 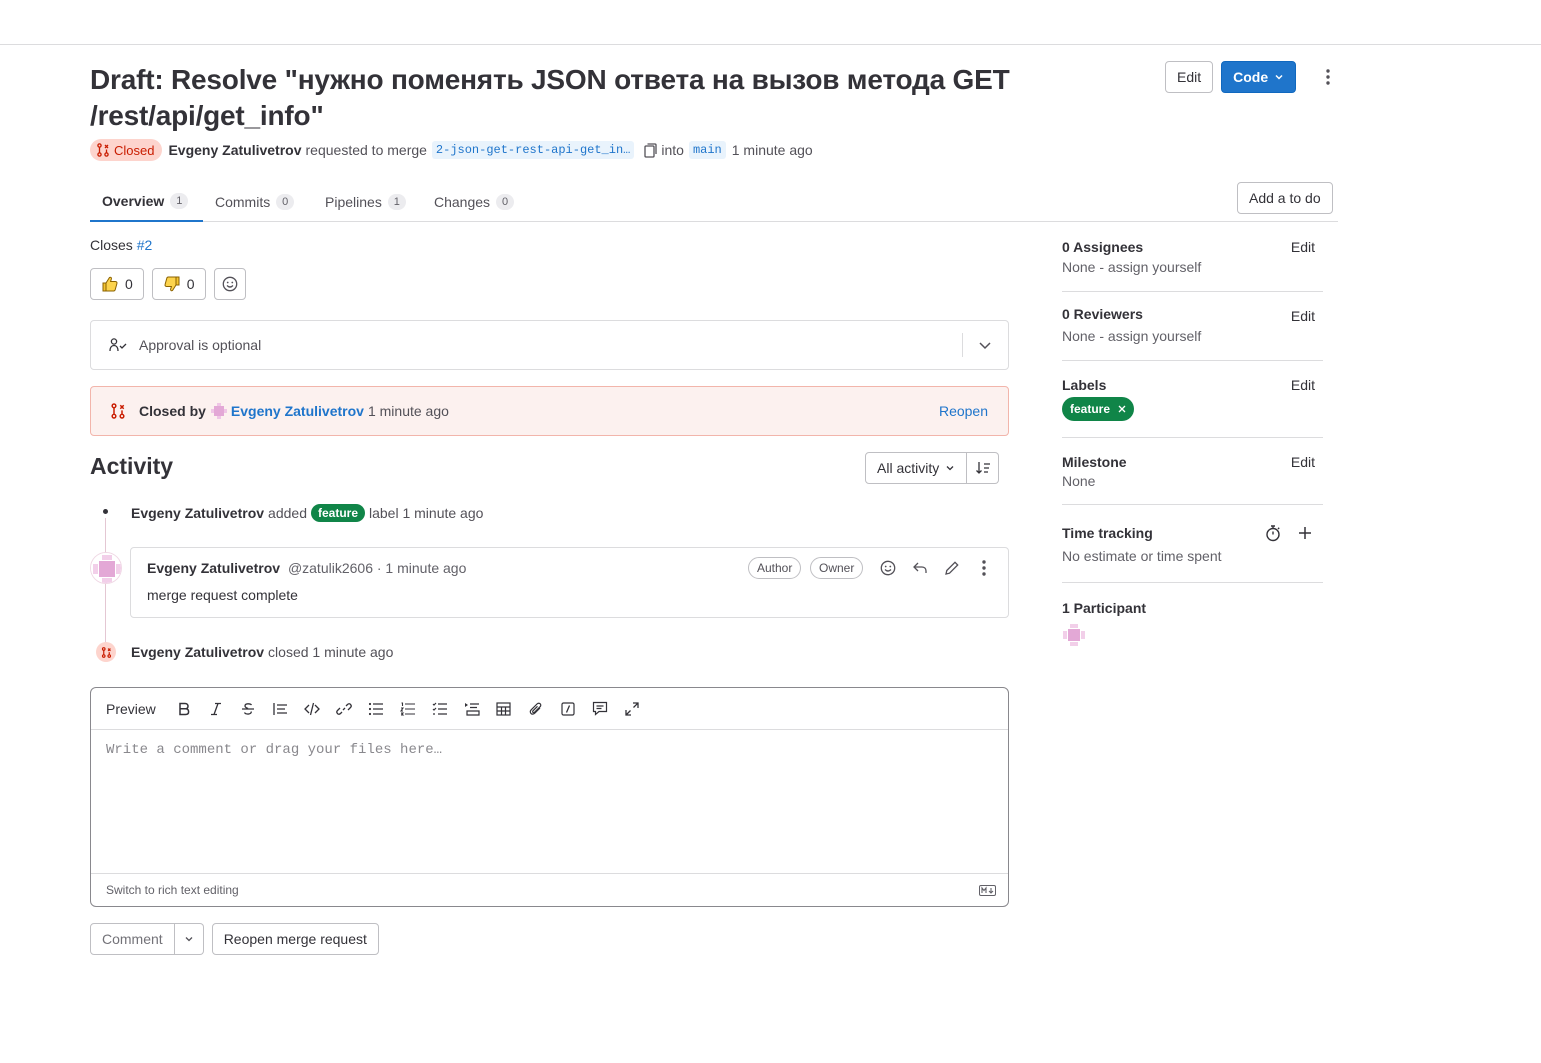 I want to click on copy-icon, so click(x=651, y=150).